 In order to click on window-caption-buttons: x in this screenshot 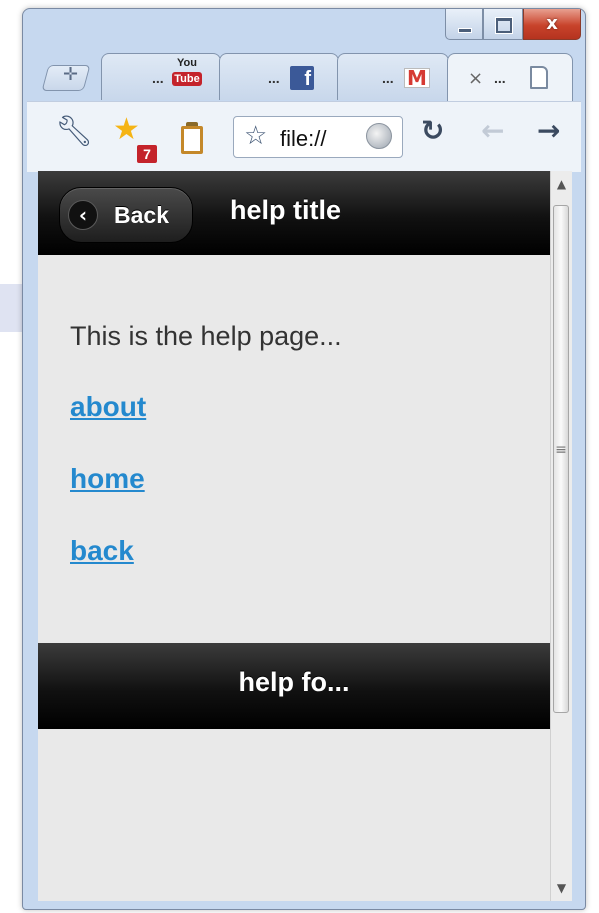, I will do `click(513, 25)`.